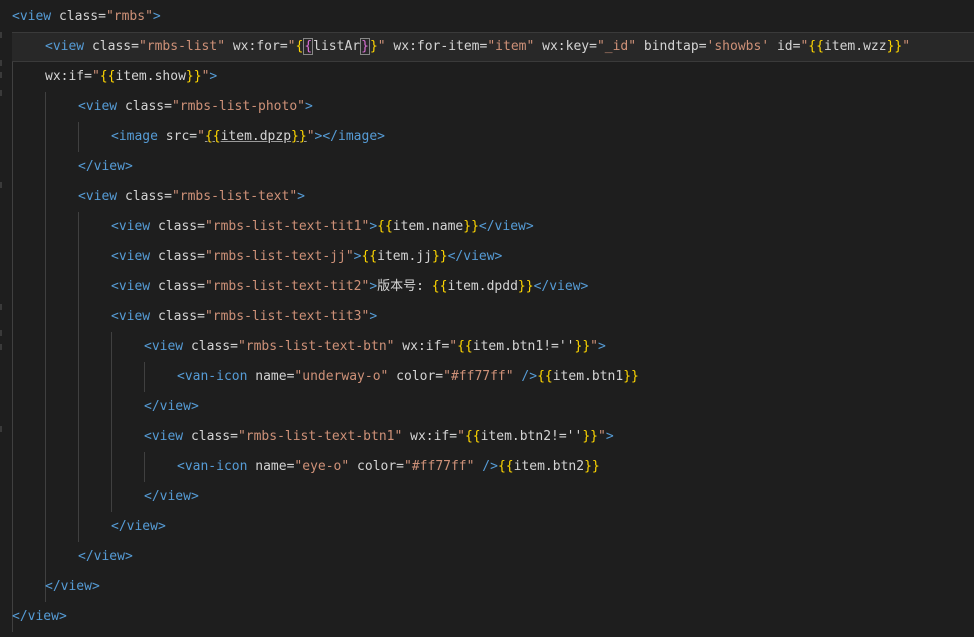  I want to click on code-line: <view class="rmbs-list-text">, so click(487, 197).